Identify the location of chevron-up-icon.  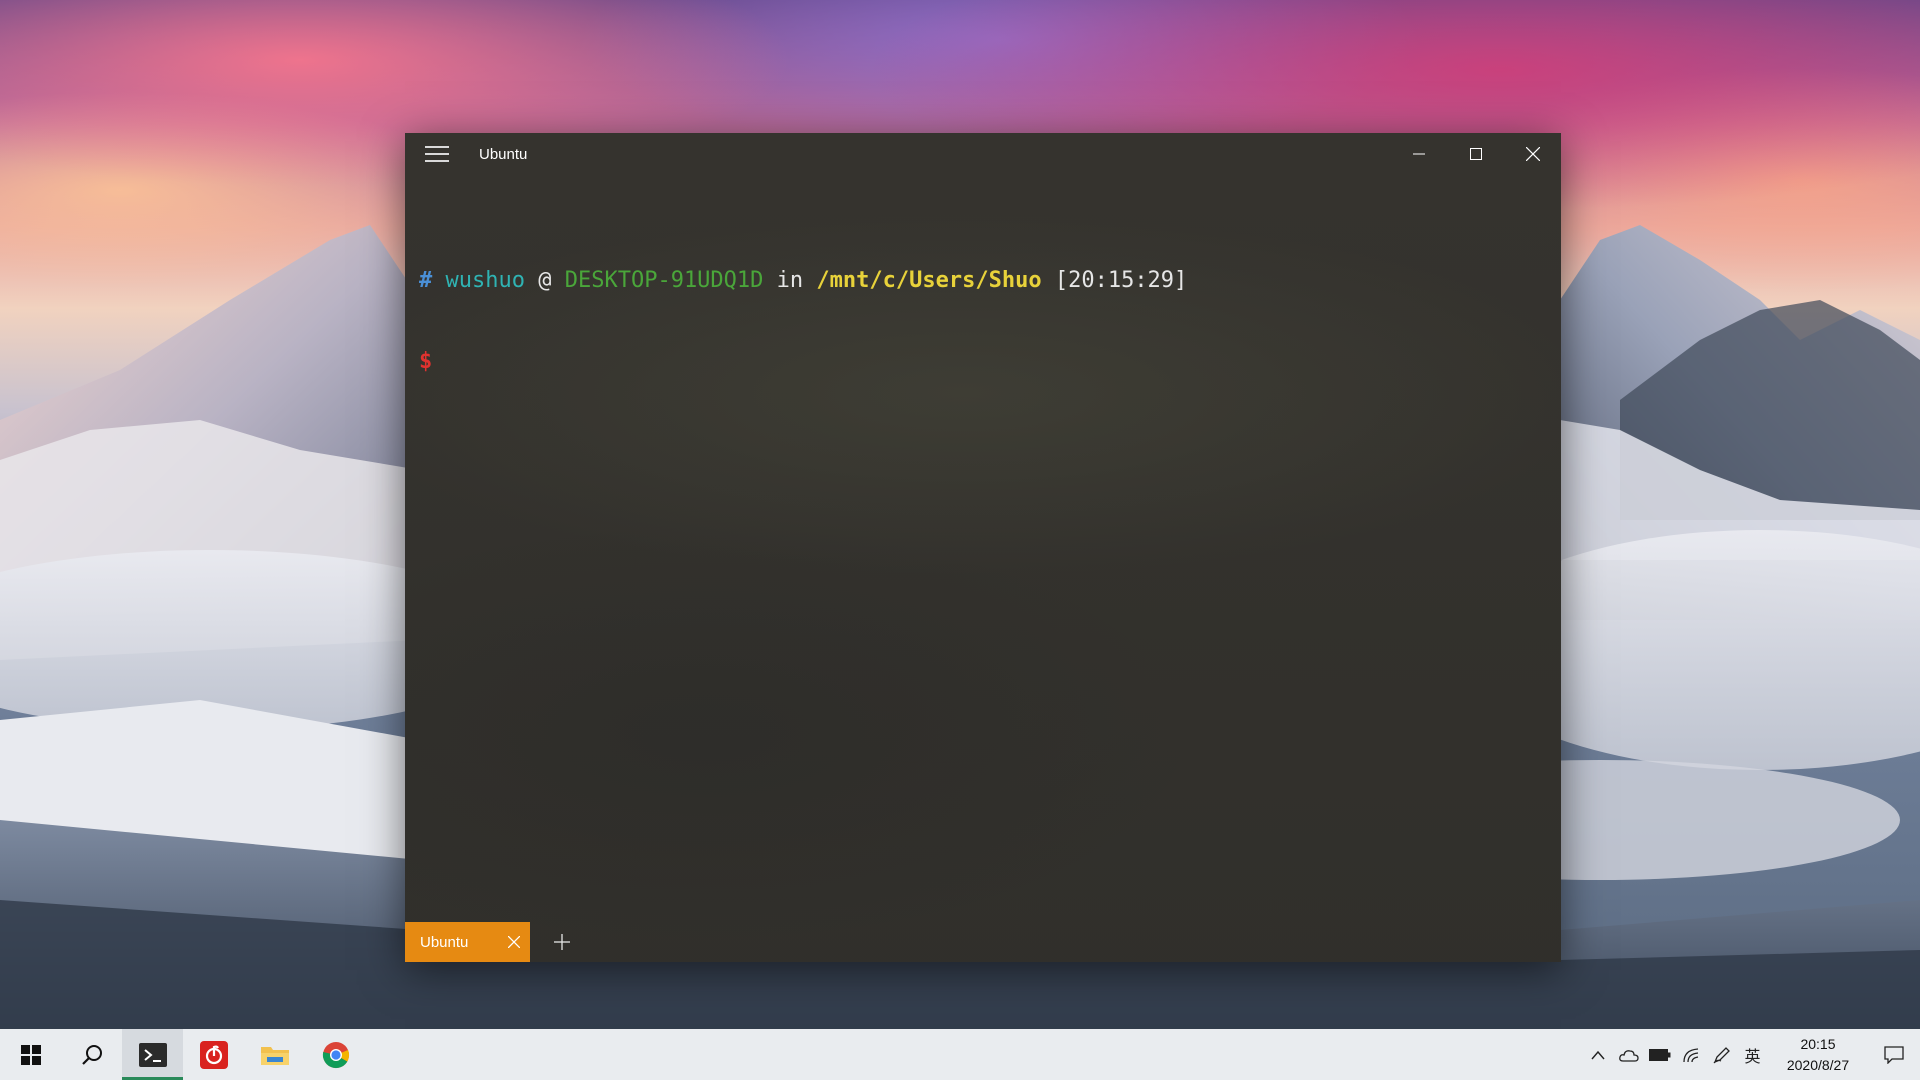
(1597, 1054).